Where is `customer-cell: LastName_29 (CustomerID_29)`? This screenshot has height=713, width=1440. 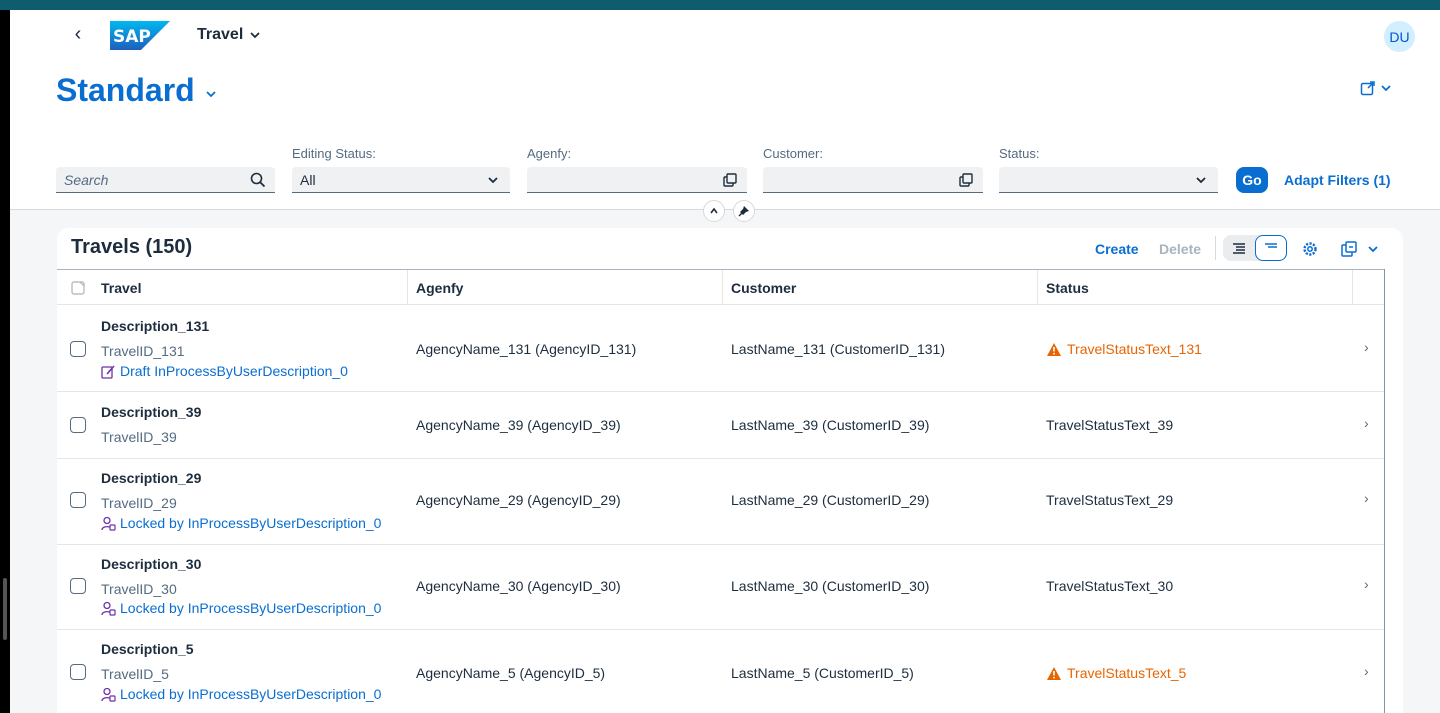 customer-cell: LastName_29 (CustomerID_29) is located at coordinates (830, 500).